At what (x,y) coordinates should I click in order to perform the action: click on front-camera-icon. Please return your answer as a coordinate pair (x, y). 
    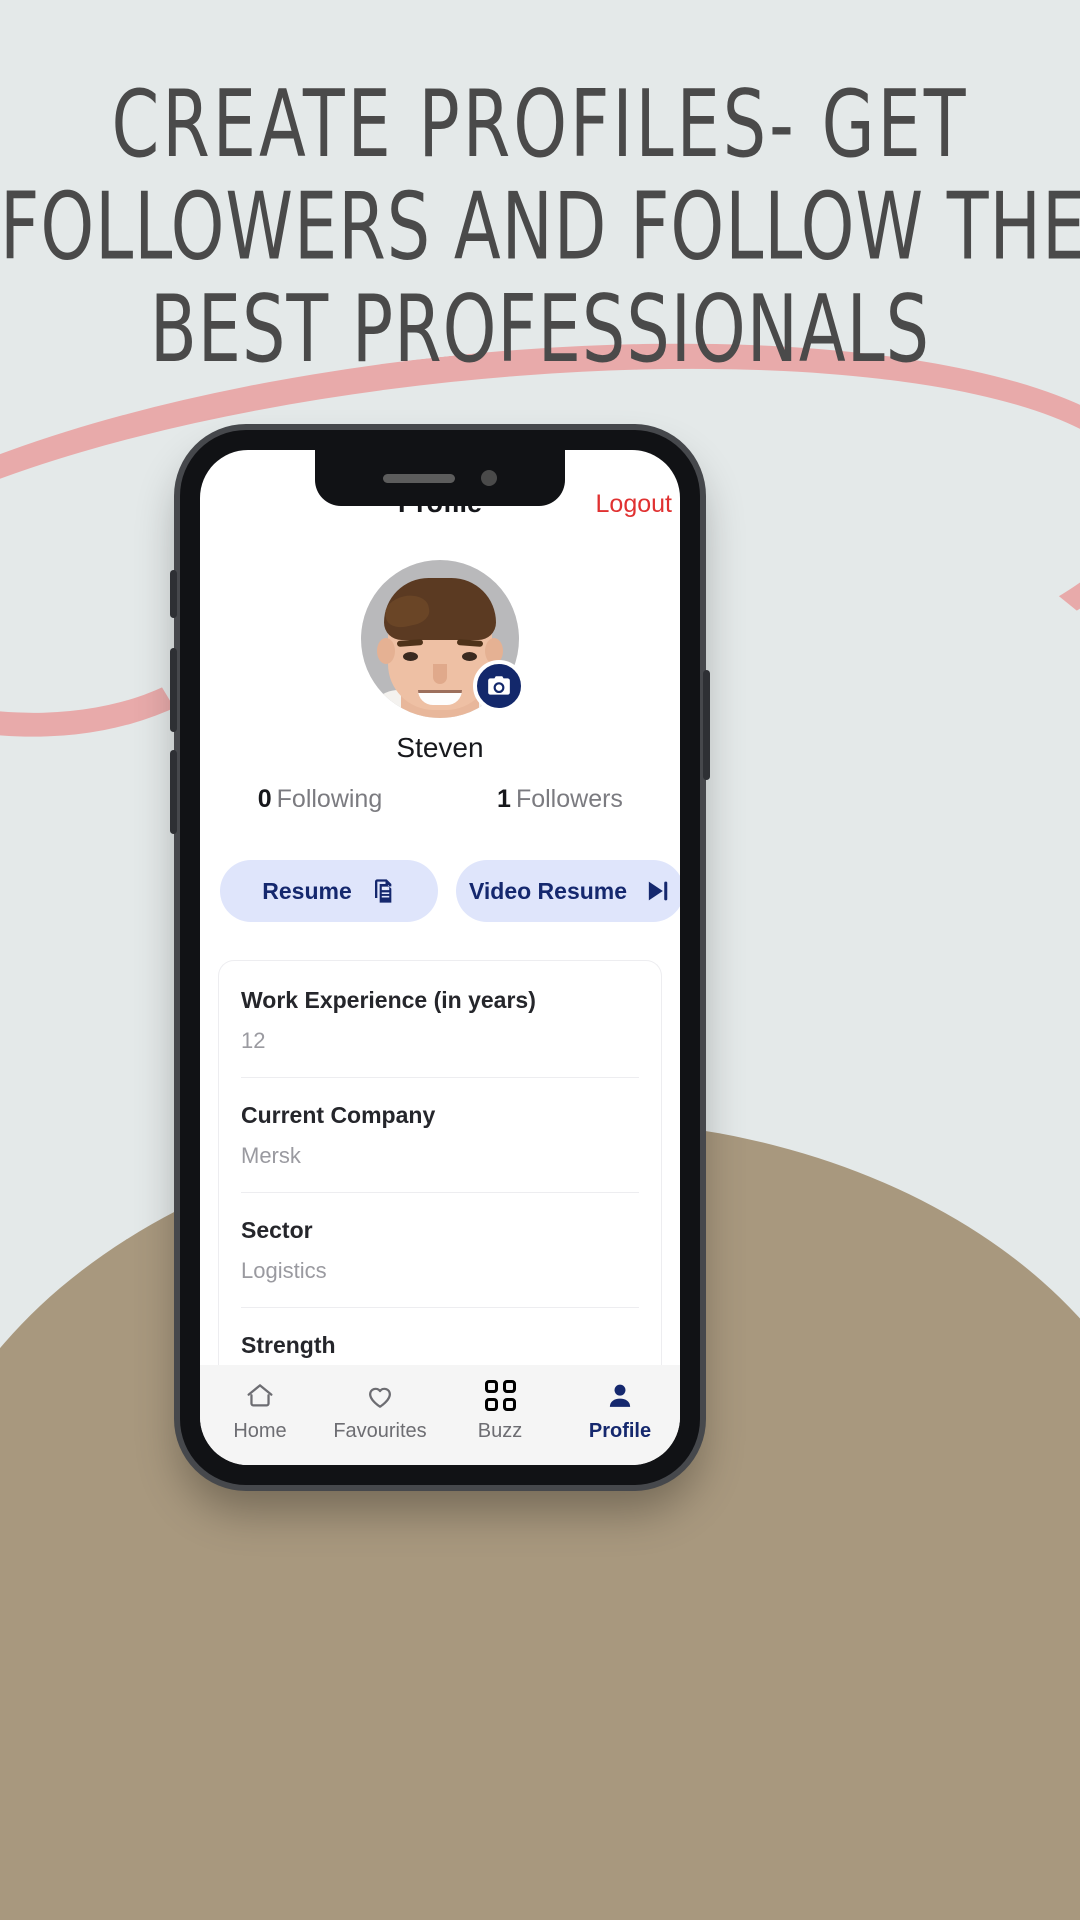
    Looking at the image, I should click on (489, 478).